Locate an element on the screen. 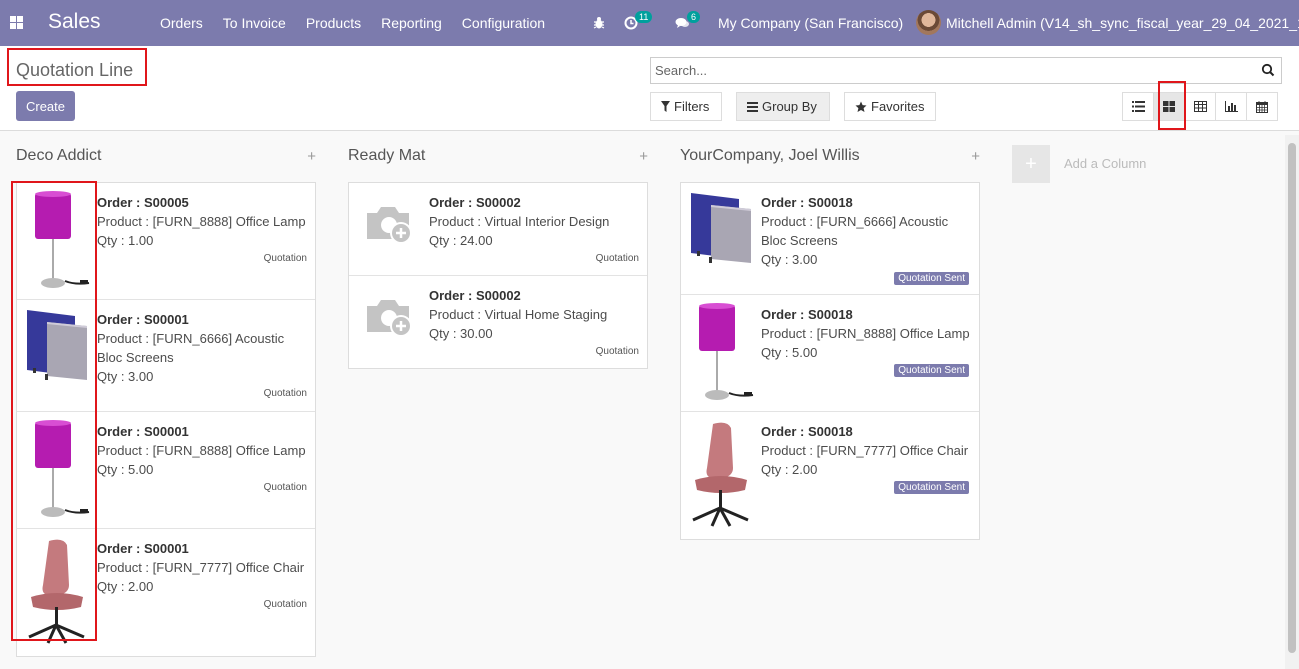  create-button: Create is located at coordinates (45, 106).